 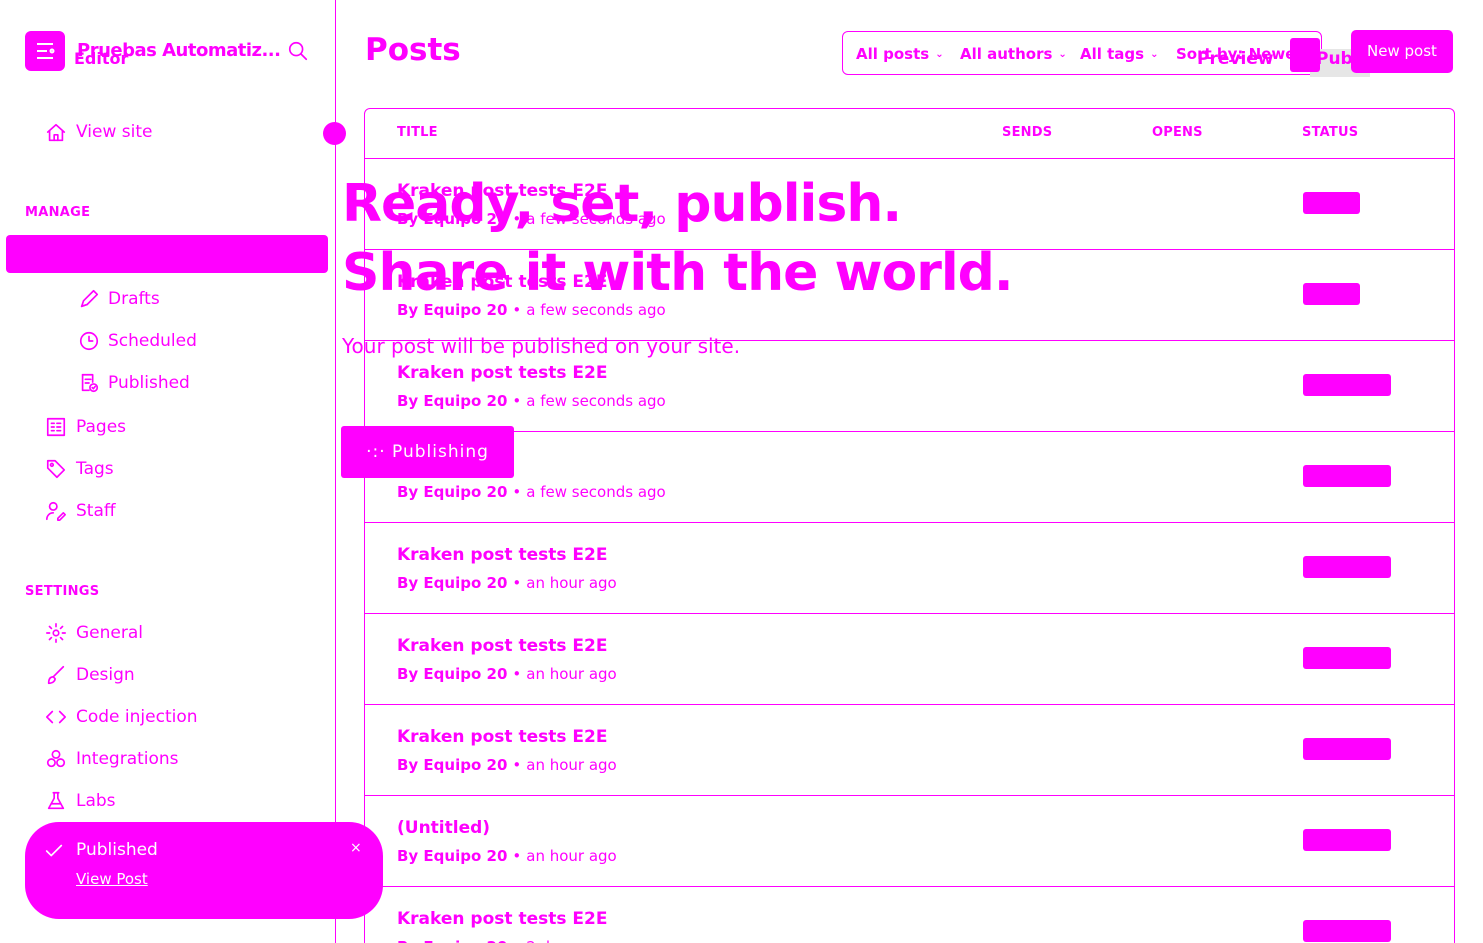 What do you see at coordinates (1112, 54) in the screenshot?
I see `filter-tags-label: All tags` at bounding box center [1112, 54].